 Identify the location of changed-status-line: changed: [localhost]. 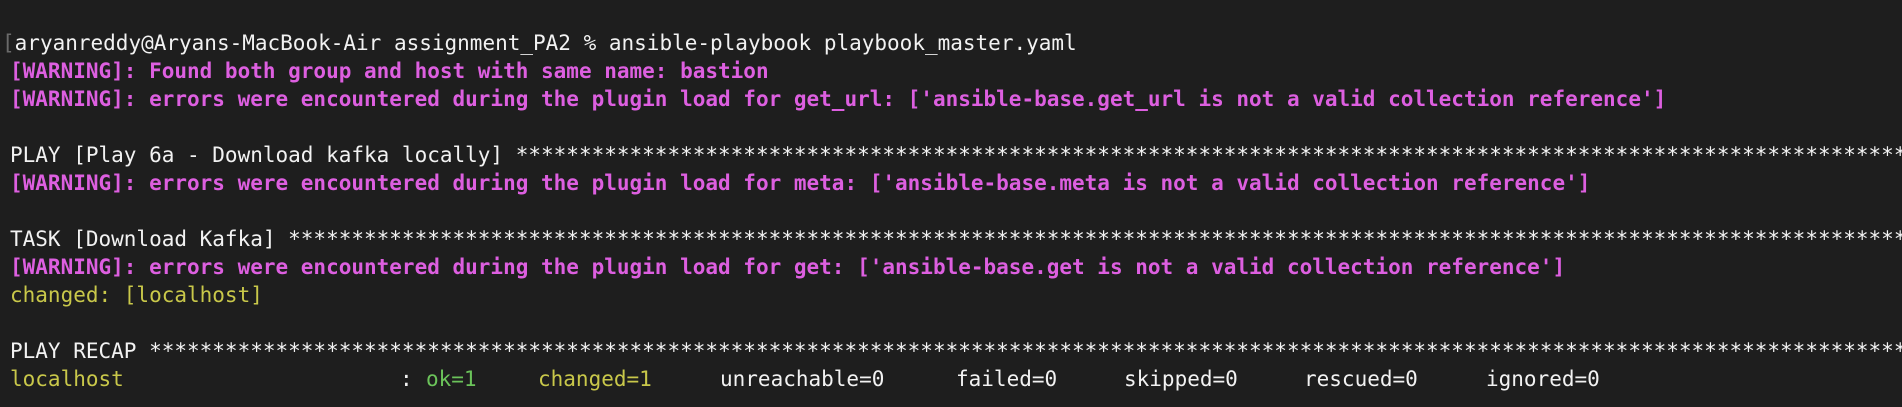
(136, 295).